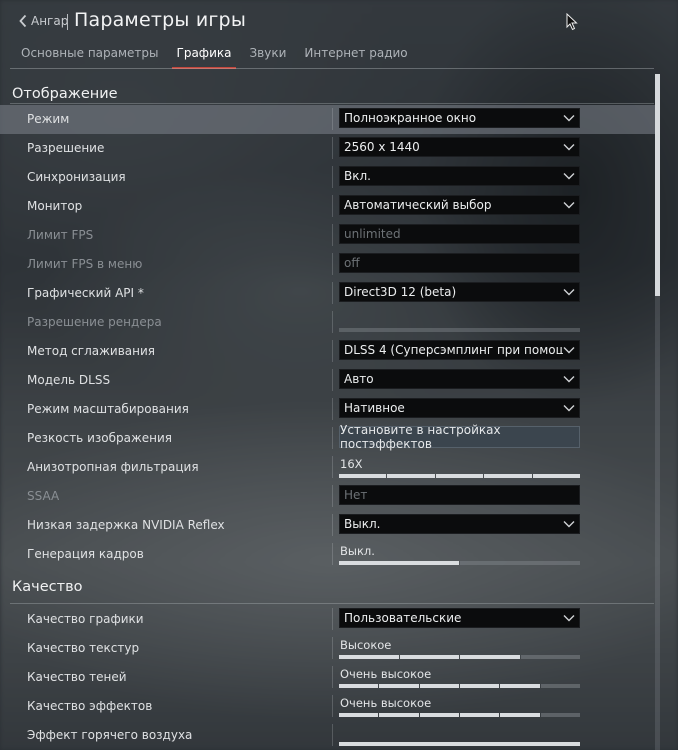  I want to click on scrollbar-thumb, so click(657, 185).